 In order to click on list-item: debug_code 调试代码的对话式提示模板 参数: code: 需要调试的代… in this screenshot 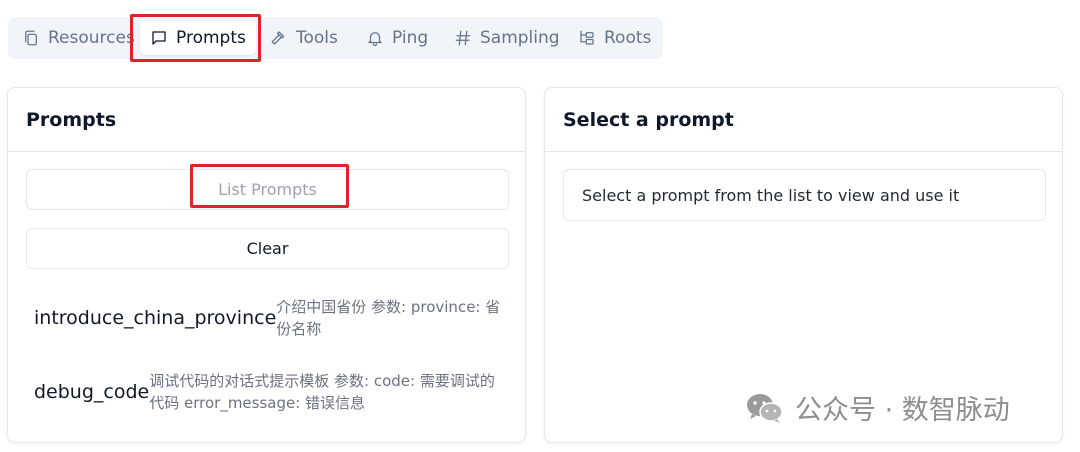, I will do `click(267, 392)`.